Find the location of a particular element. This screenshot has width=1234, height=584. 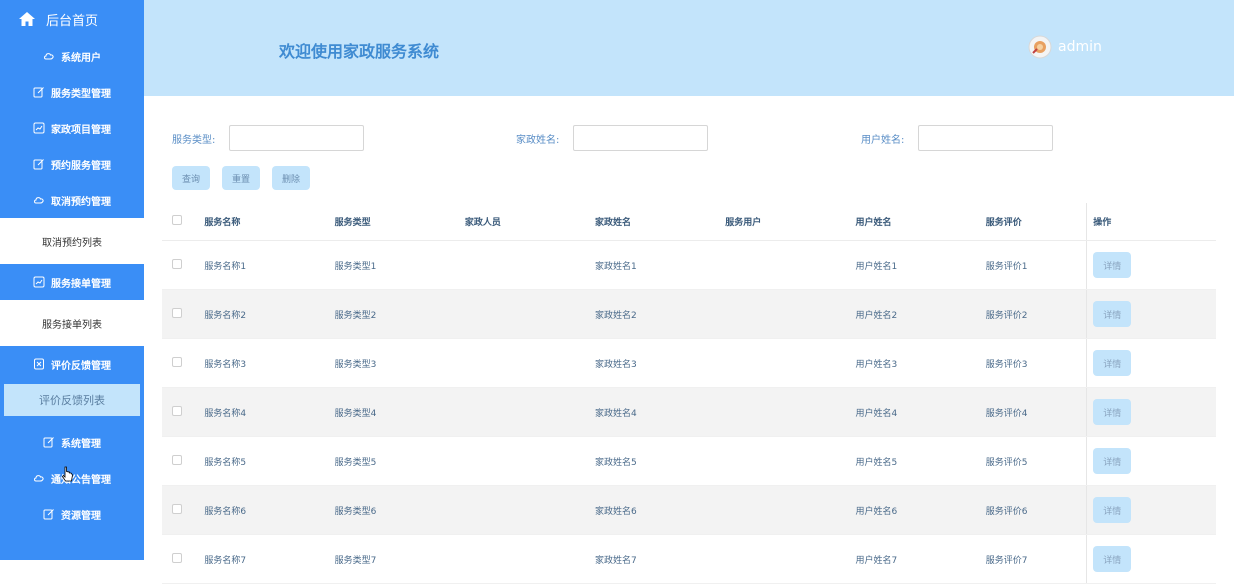

sidebar-item: 预约服务管理 is located at coordinates (72, 164).